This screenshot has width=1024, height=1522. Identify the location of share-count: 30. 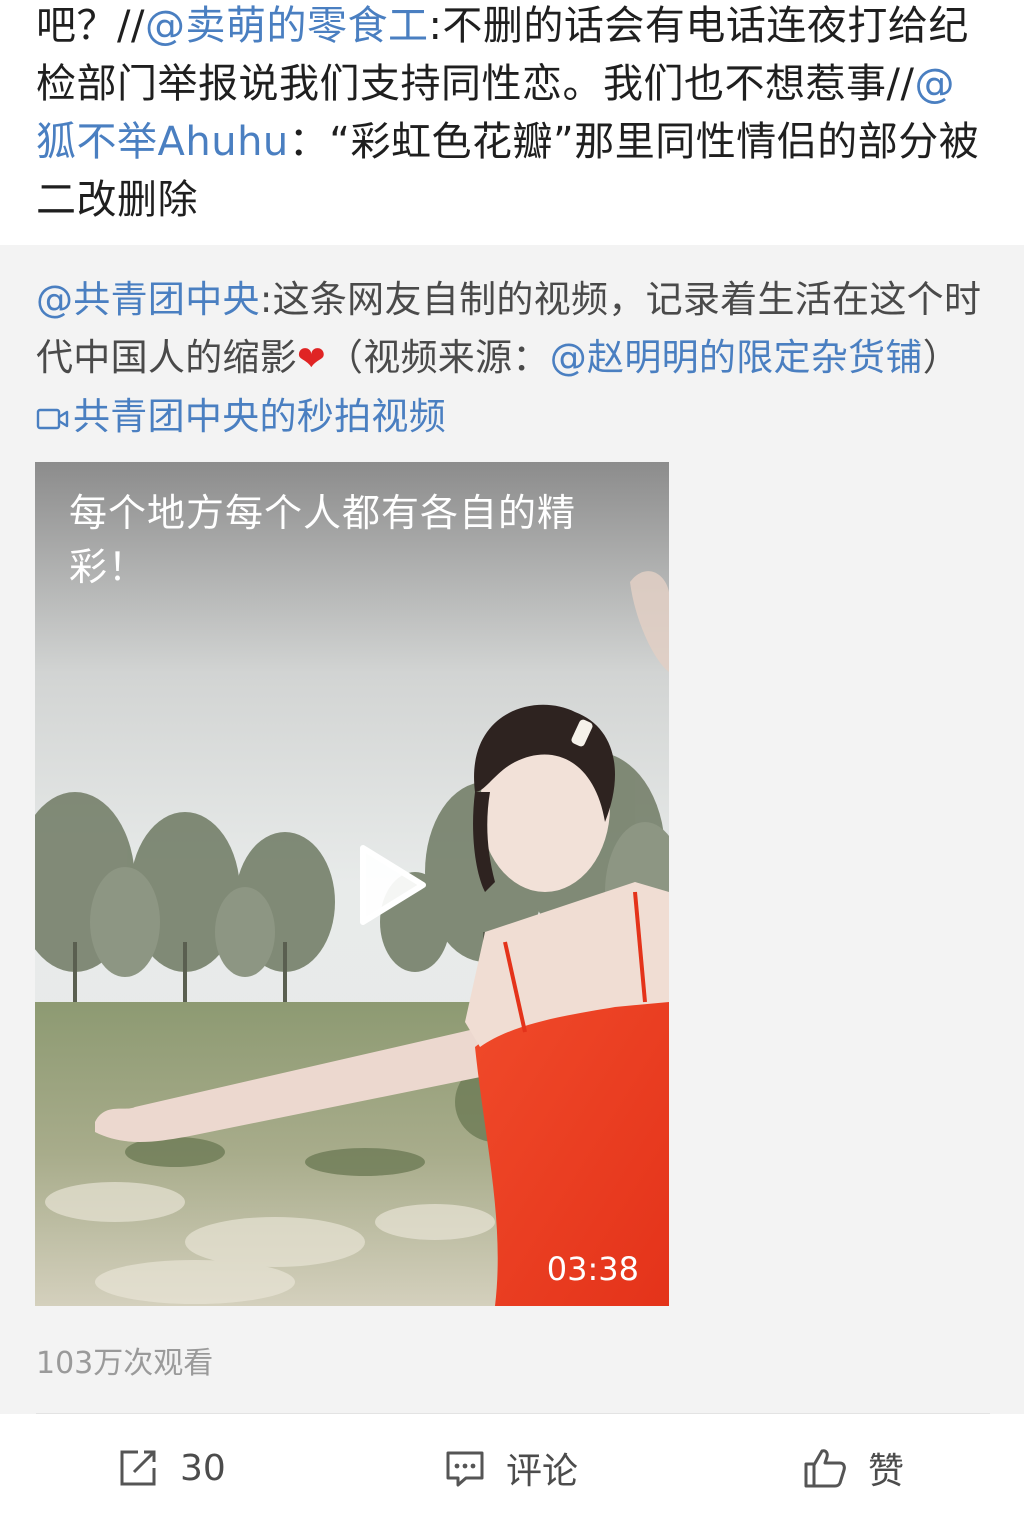
(203, 1468).